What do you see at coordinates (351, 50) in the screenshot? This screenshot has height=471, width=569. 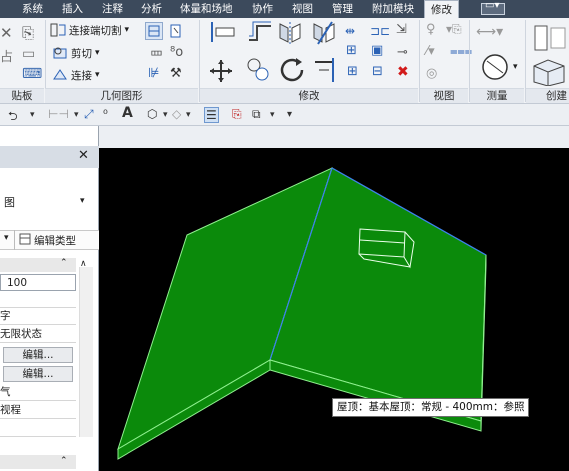 I see `trim-multiple-icon: ⊞` at bounding box center [351, 50].